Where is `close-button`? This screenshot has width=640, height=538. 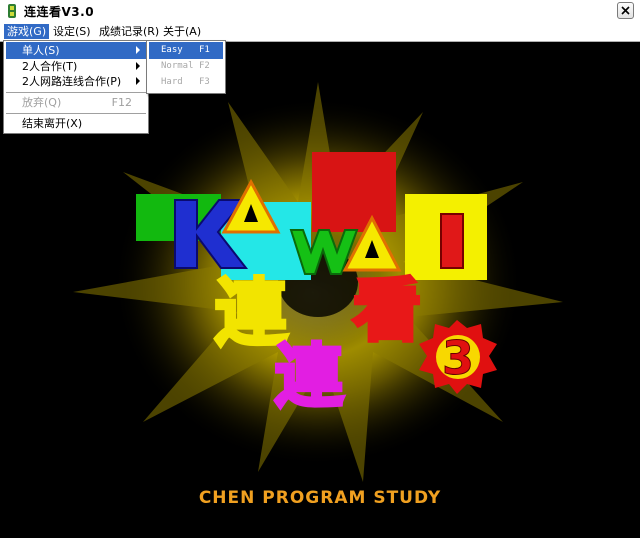 close-button is located at coordinates (625, 10).